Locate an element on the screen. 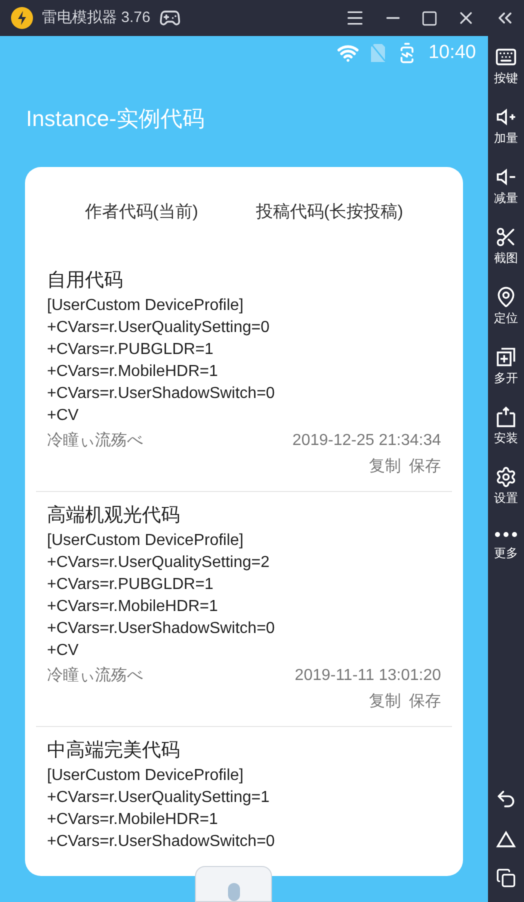  sidebar-item: 减量 is located at coordinates (506, 186).